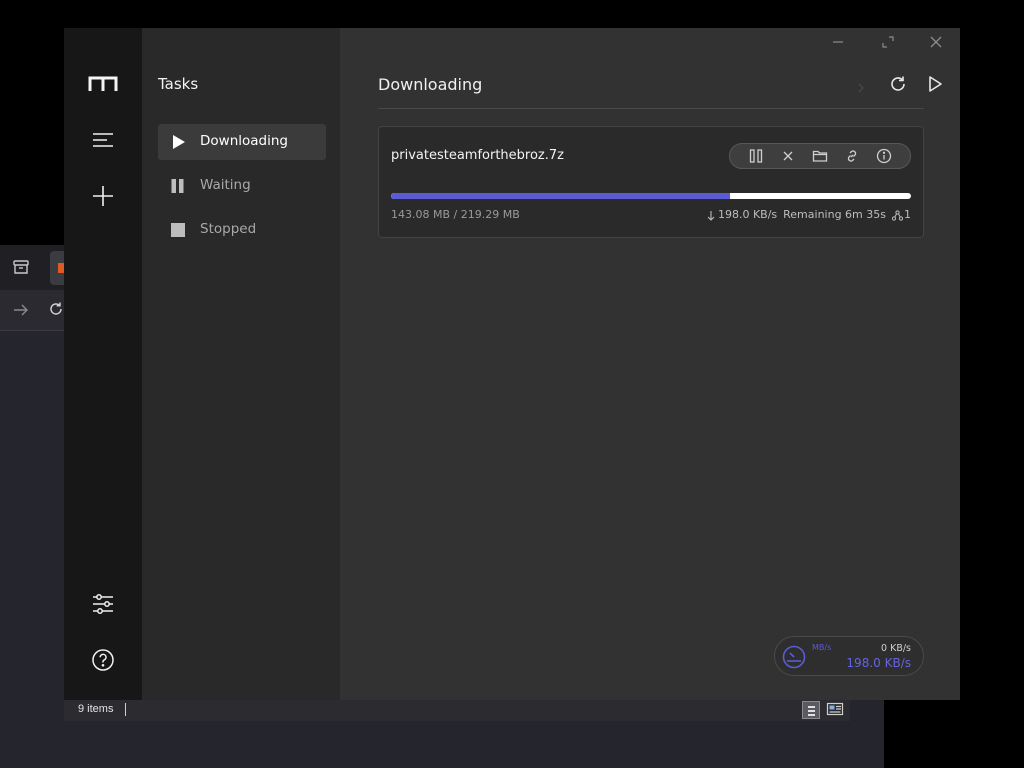  Describe the element at coordinates (896, 648) in the screenshot. I see `upload-speed: 0 KB/s` at that location.